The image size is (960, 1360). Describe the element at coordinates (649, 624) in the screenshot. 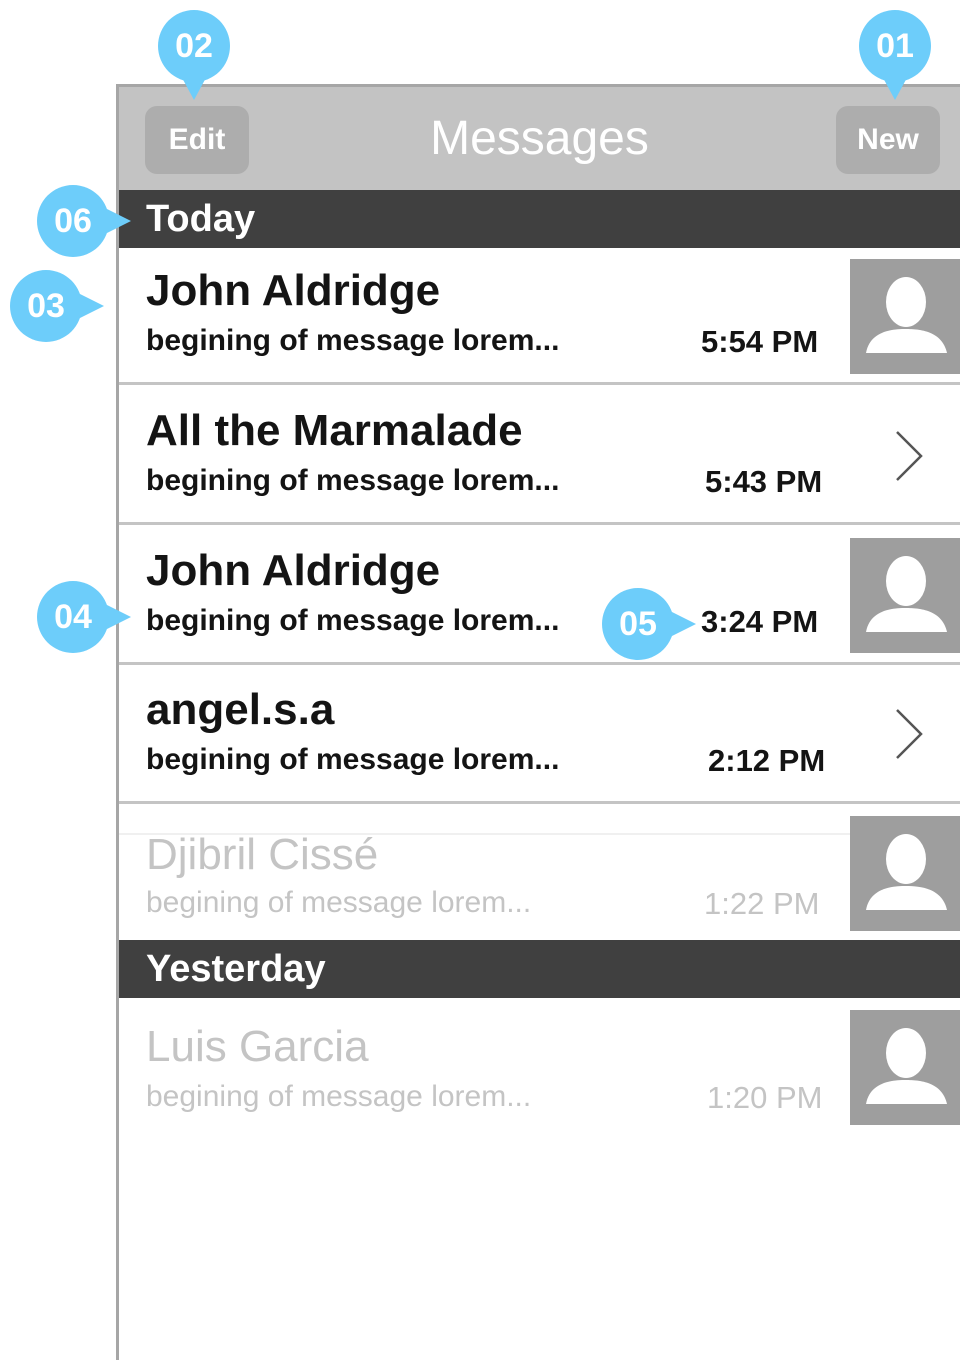

I see `annotation-marker-05: 05` at that location.